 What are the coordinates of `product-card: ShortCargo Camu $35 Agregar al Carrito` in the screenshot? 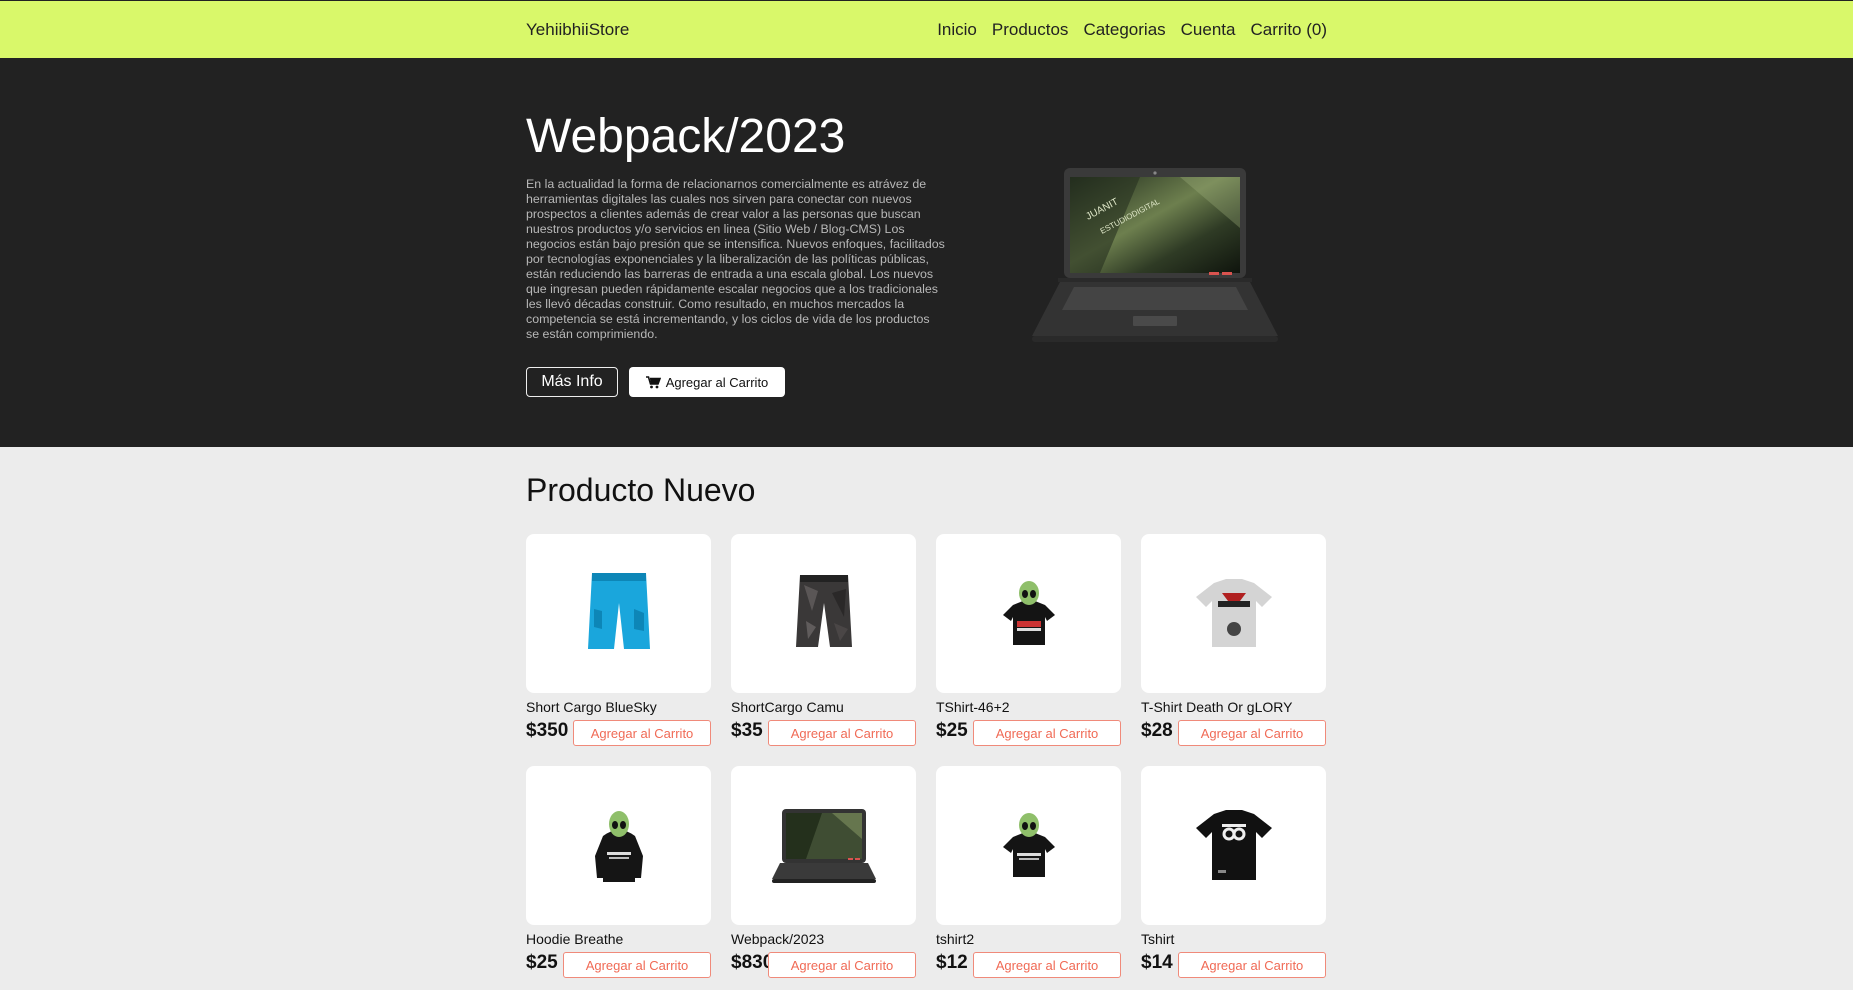 It's located at (823, 640).